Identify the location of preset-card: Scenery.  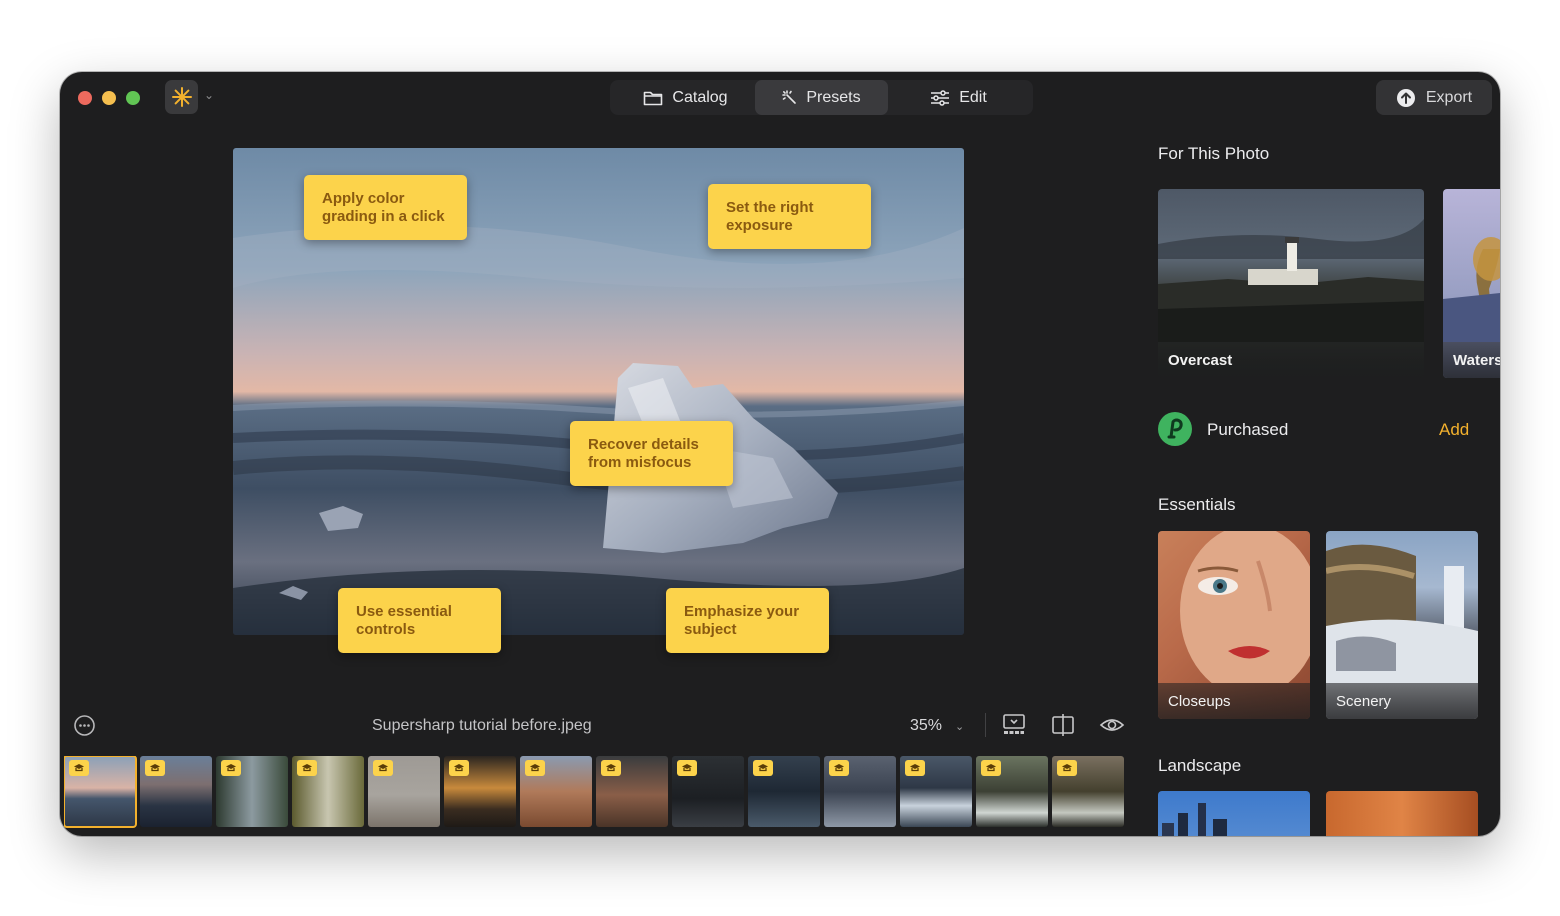
(1402, 625).